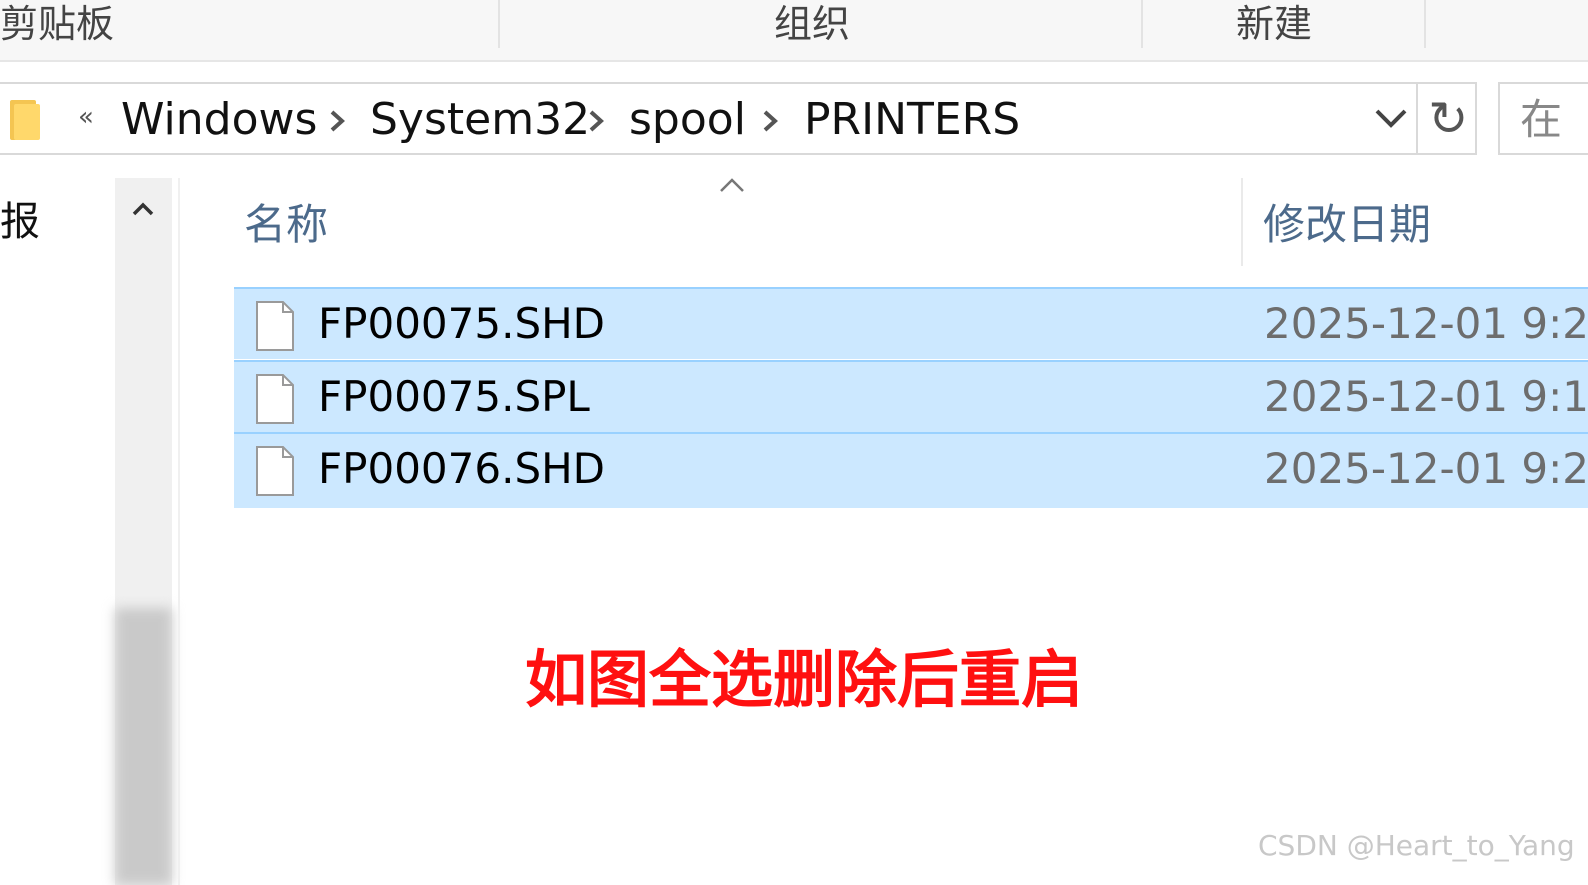 The height and width of the screenshot is (885, 1588). What do you see at coordinates (1417, 119) in the screenshot?
I see `address-divider` at bounding box center [1417, 119].